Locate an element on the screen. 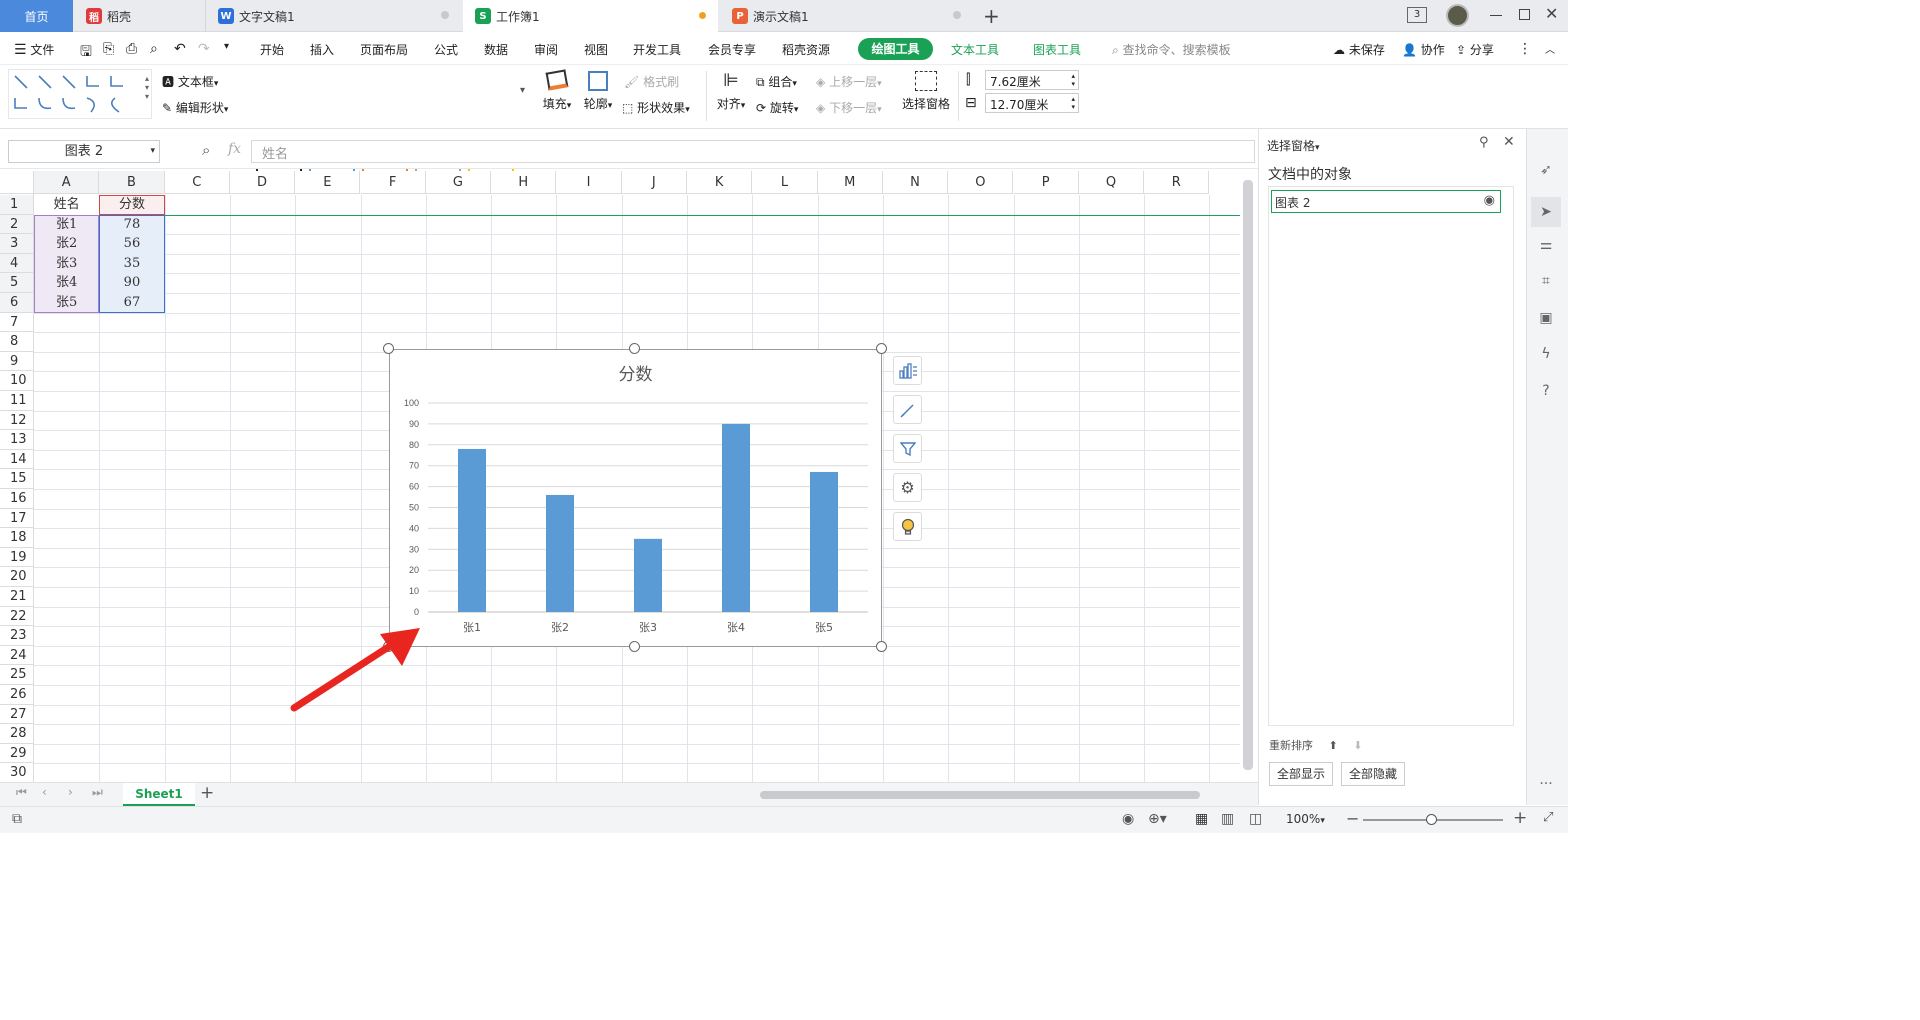 Image resolution: width=1920 pixels, height=1020 pixels. shape-effect-button: ⬚ 形状效果▾ is located at coordinates (656, 107).